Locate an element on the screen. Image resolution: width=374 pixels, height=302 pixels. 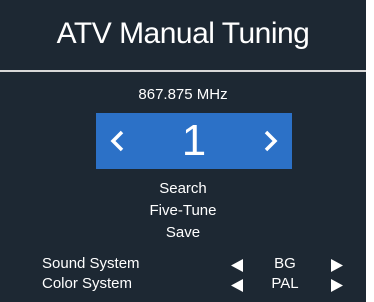
color-system-value: PAL is located at coordinates (285, 283).